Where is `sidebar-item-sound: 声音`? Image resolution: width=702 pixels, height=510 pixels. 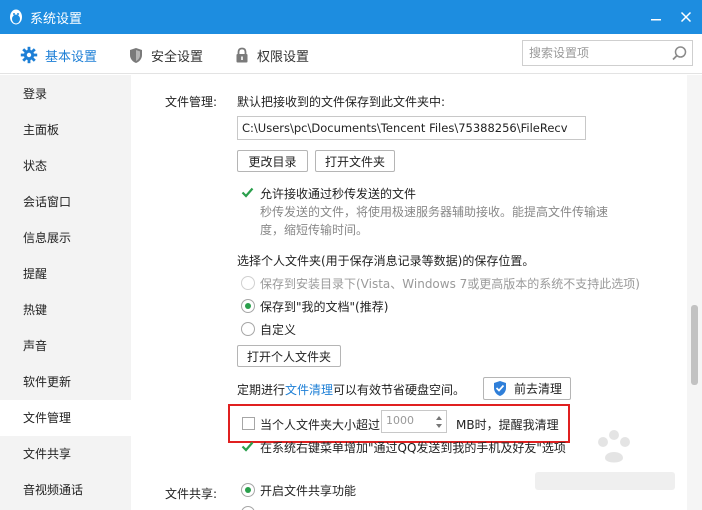
sidebar-item-sound: 声音 is located at coordinates (65, 346).